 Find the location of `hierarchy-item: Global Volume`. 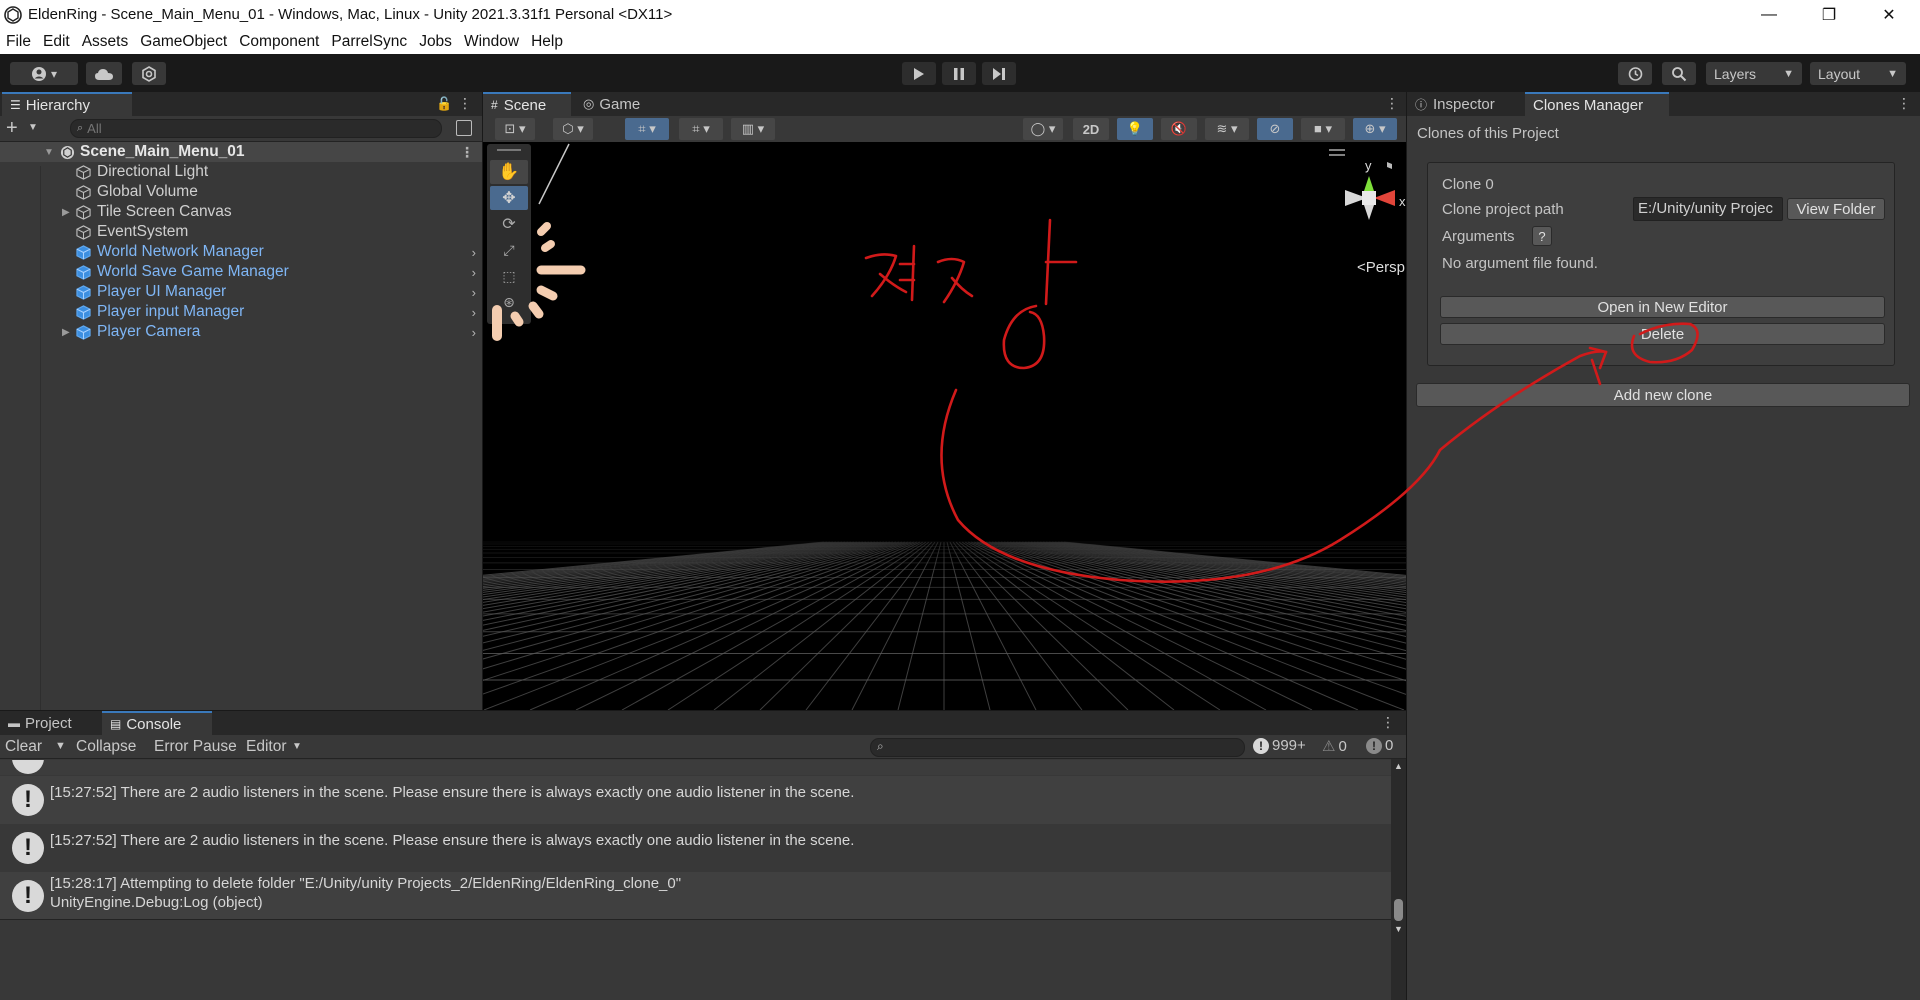

hierarchy-item: Global Volume is located at coordinates (241, 192).